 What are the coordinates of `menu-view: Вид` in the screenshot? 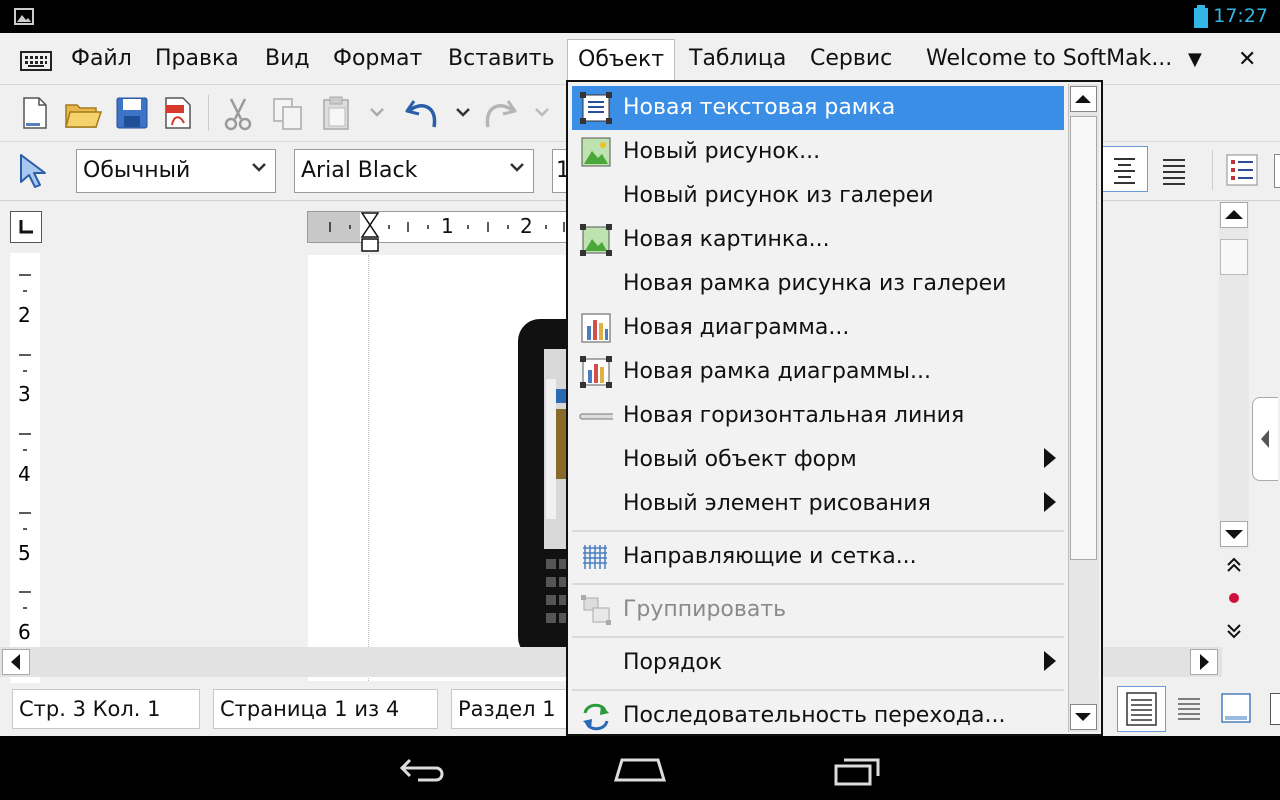 It's located at (287, 58).